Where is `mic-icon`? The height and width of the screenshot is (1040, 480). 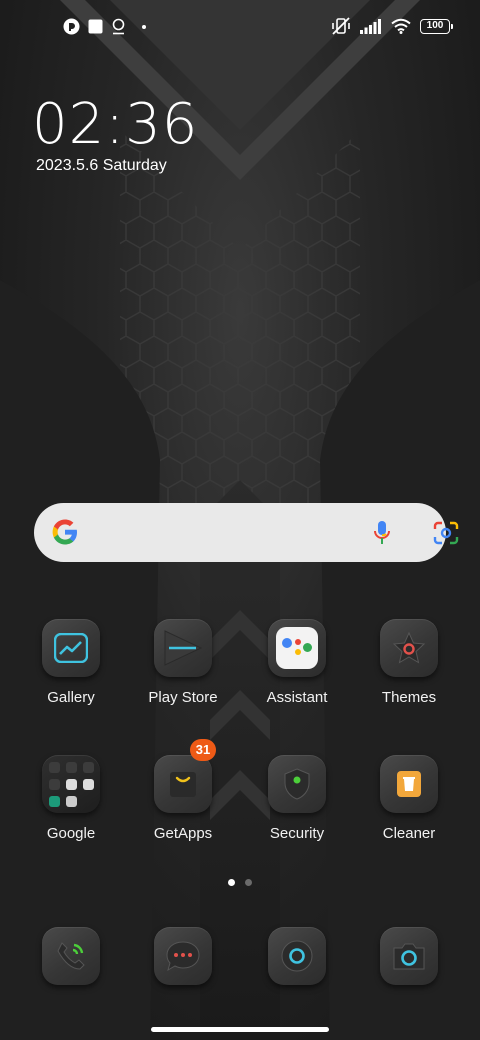
mic-icon is located at coordinates (382, 533).